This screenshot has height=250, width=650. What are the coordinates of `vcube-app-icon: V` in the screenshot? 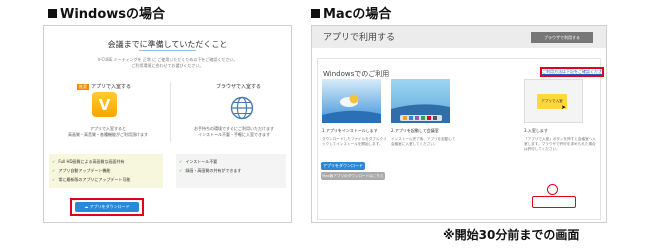 It's located at (104, 104).